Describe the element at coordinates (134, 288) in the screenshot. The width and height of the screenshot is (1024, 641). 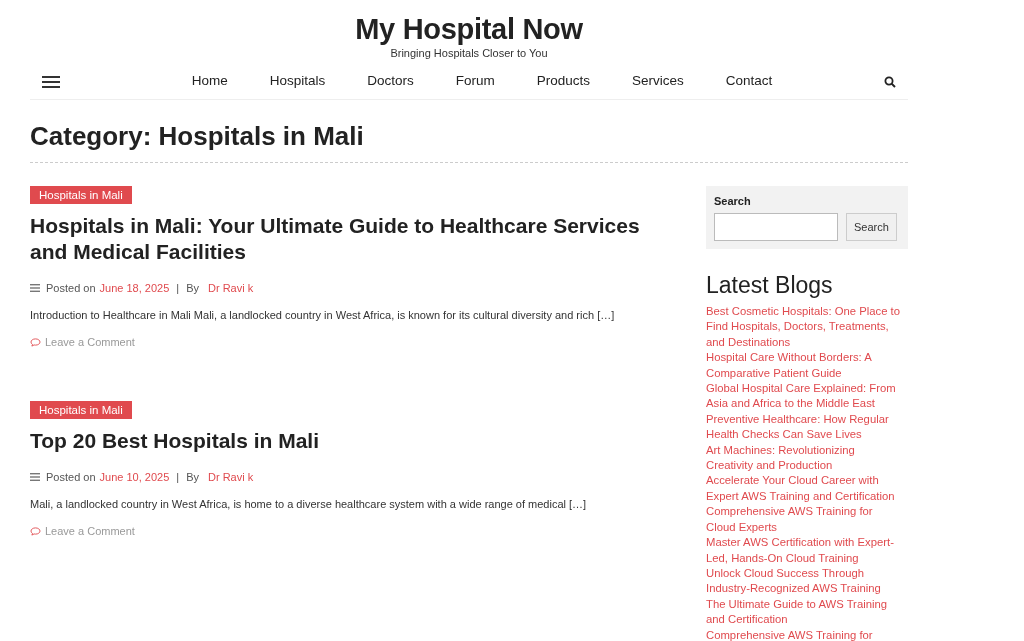
I see `date-link: June 18, 2025` at that location.